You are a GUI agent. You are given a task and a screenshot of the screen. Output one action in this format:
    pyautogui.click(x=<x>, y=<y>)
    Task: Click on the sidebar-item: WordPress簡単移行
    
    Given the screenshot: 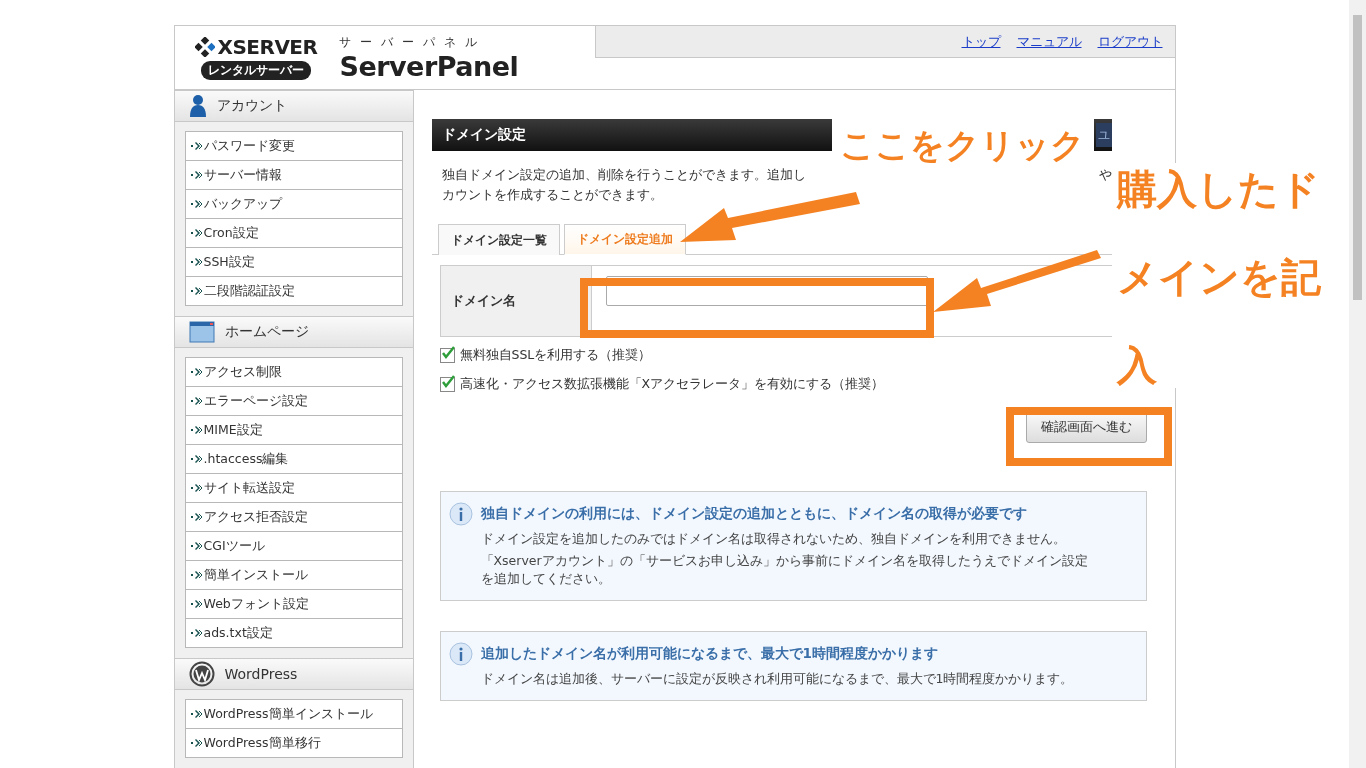 What is the action you would take?
    pyautogui.click(x=293, y=742)
    